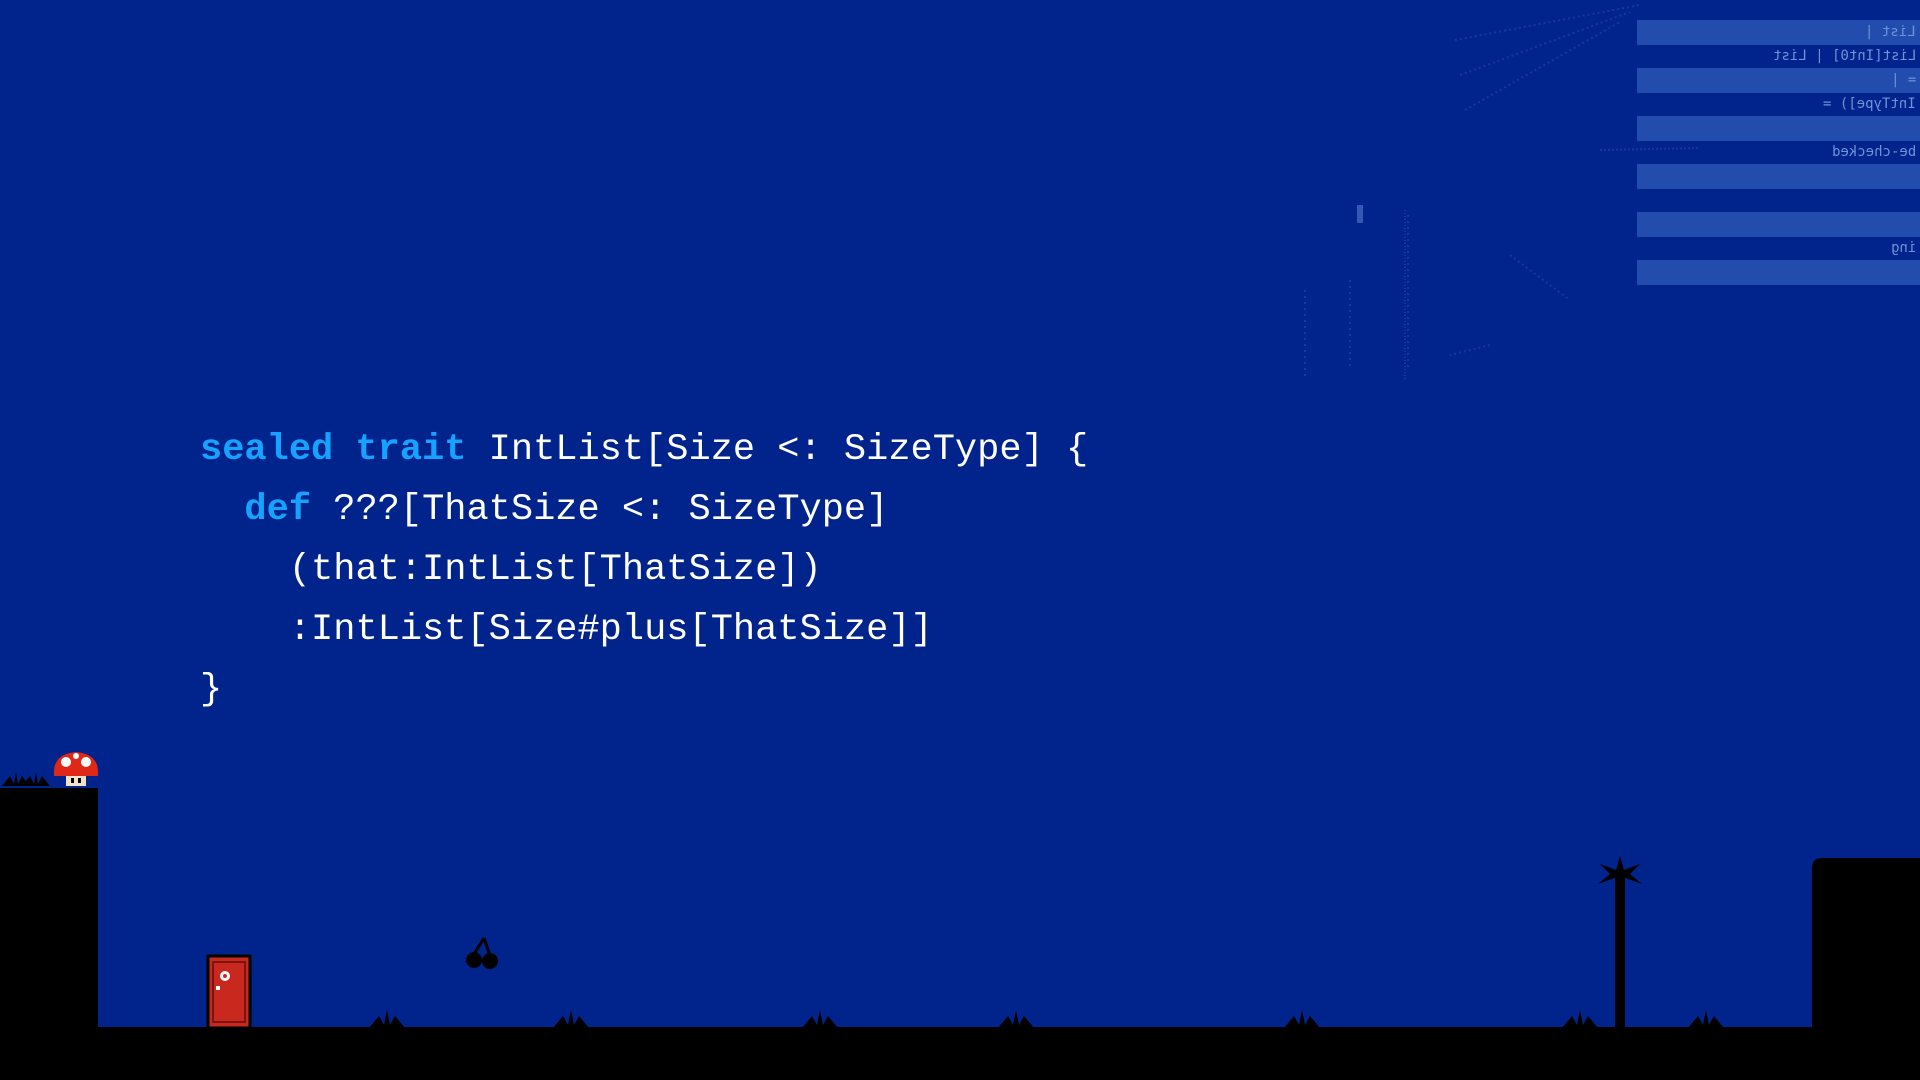 This screenshot has height=1080, width=1920. I want to click on mushroom-icon, so click(76, 769).